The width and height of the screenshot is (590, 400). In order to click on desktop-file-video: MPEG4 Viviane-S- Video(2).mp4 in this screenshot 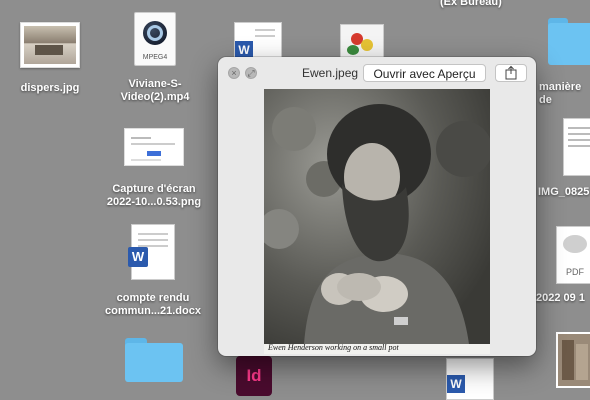, I will do `click(155, 57)`.